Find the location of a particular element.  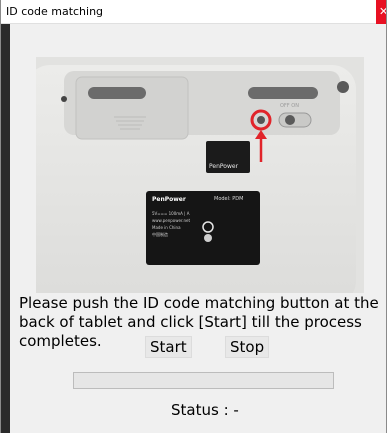

panel-model: Model: PDM is located at coordinates (229, 199).